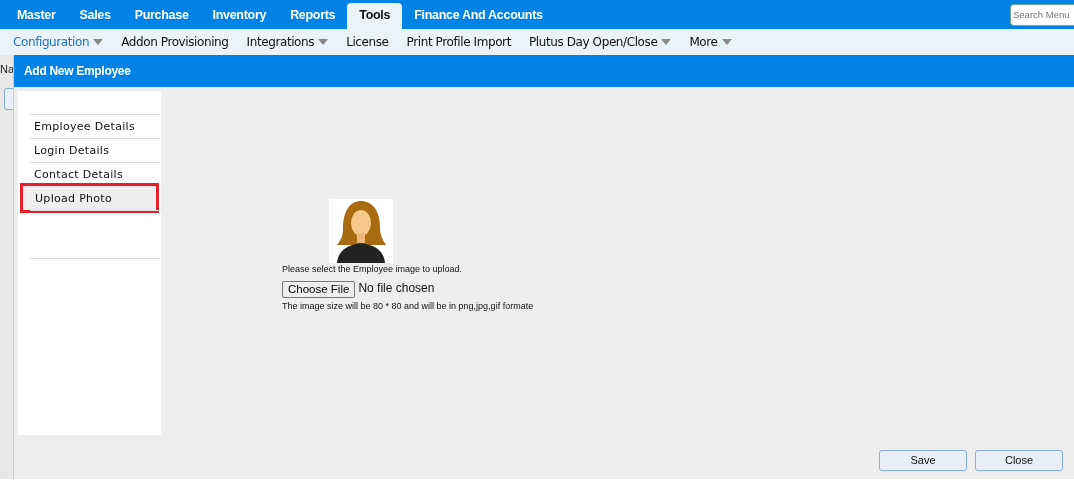 This screenshot has width=1074, height=487. I want to click on sidebar-item: Employee Details, so click(95, 126).